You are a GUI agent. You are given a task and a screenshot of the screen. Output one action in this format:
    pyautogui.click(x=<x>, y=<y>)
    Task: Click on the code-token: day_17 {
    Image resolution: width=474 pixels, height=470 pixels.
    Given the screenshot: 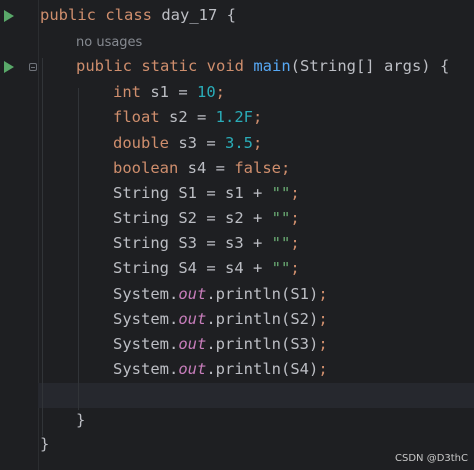 What is the action you would take?
    pyautogui.click(x=198, y=15)
    